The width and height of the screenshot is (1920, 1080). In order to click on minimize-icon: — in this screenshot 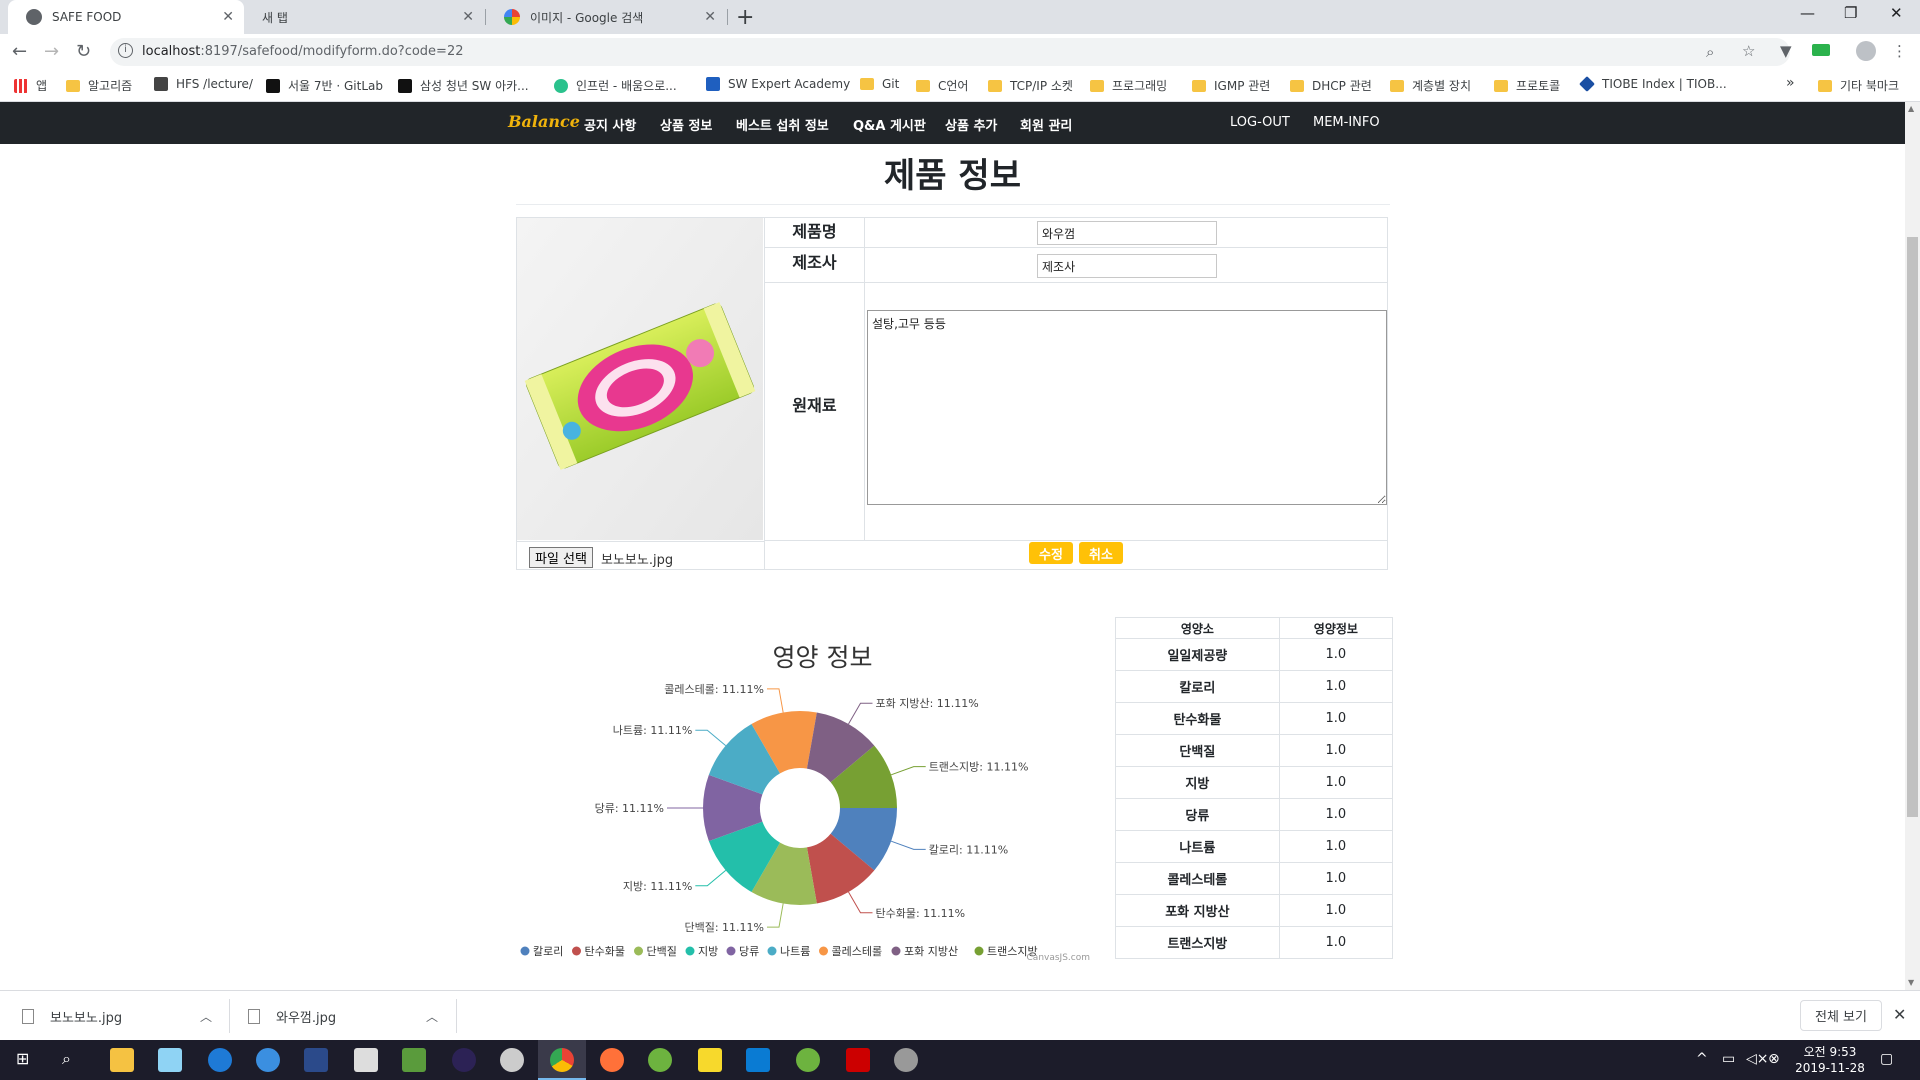, I will do `click(1807, 13)`.